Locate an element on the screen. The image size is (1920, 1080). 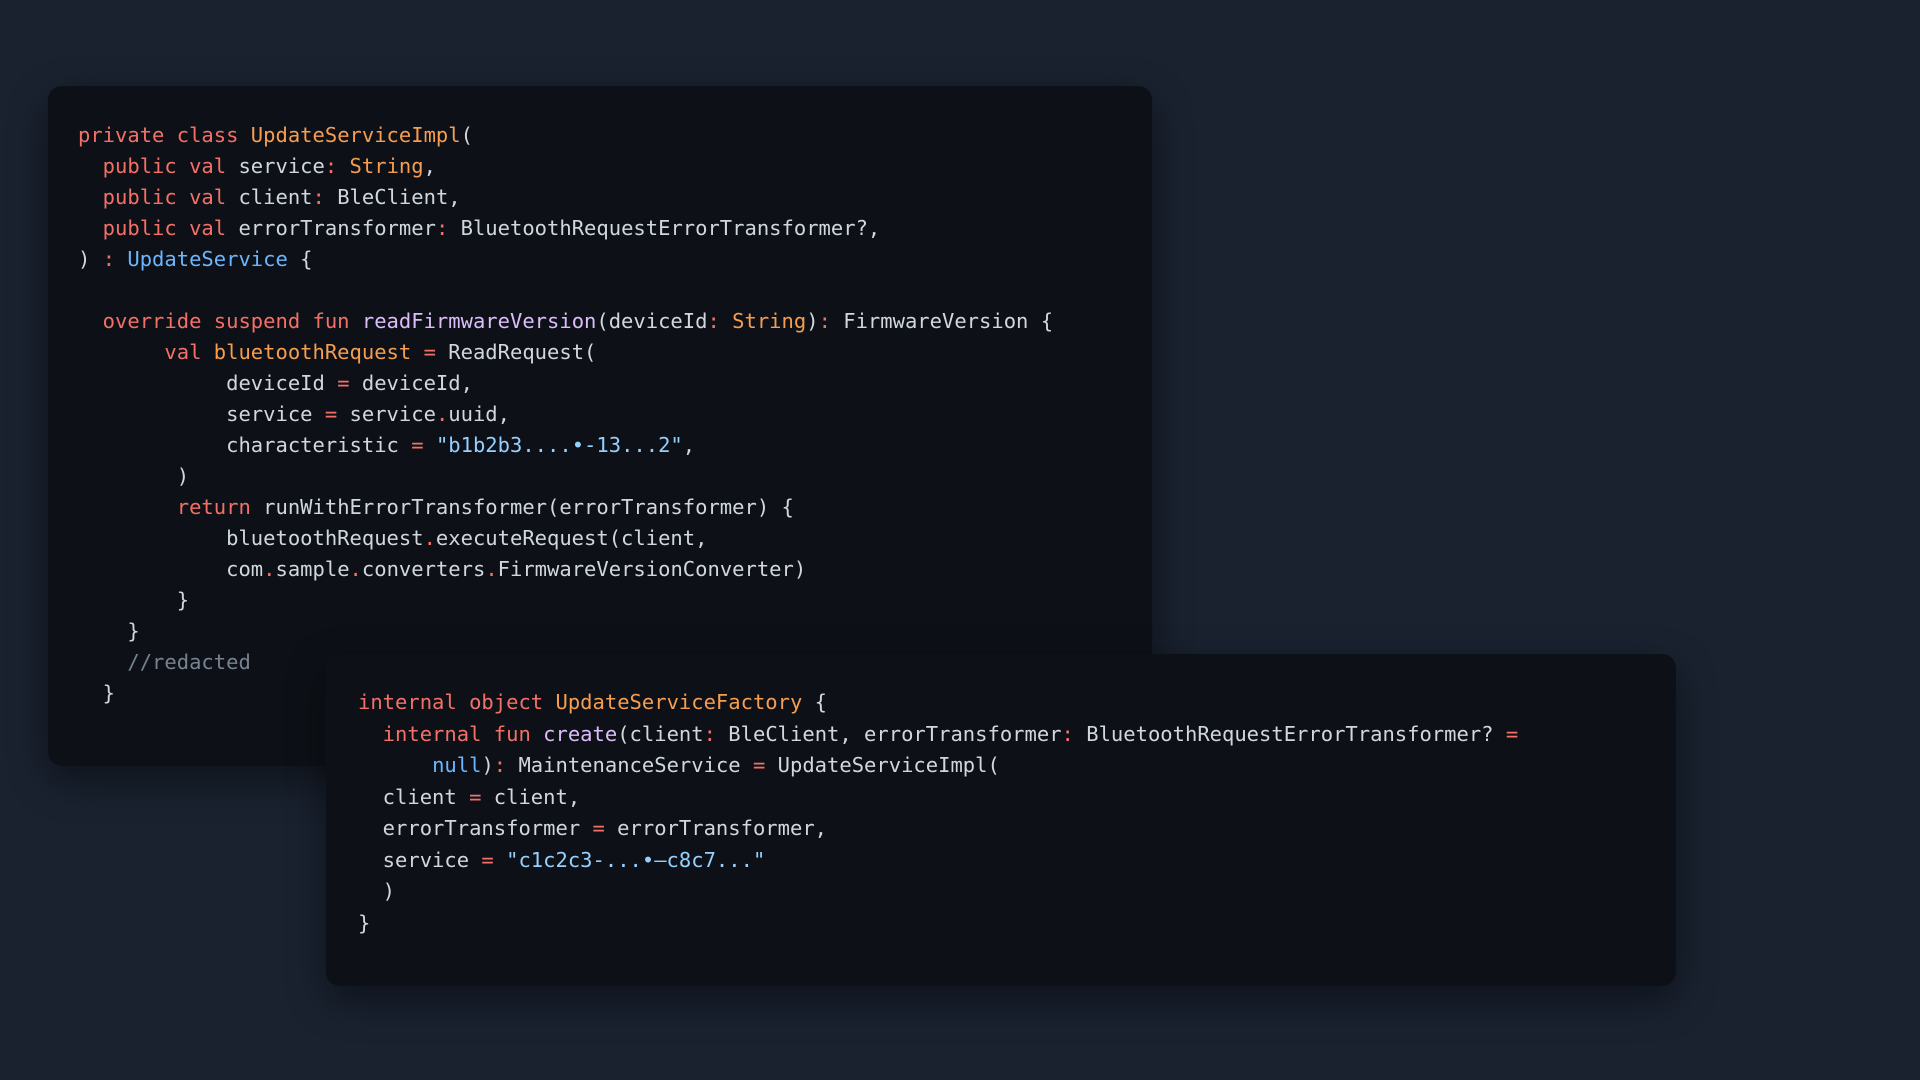
code-token: readFirmwareVersion is located at coordinates (479, 321).